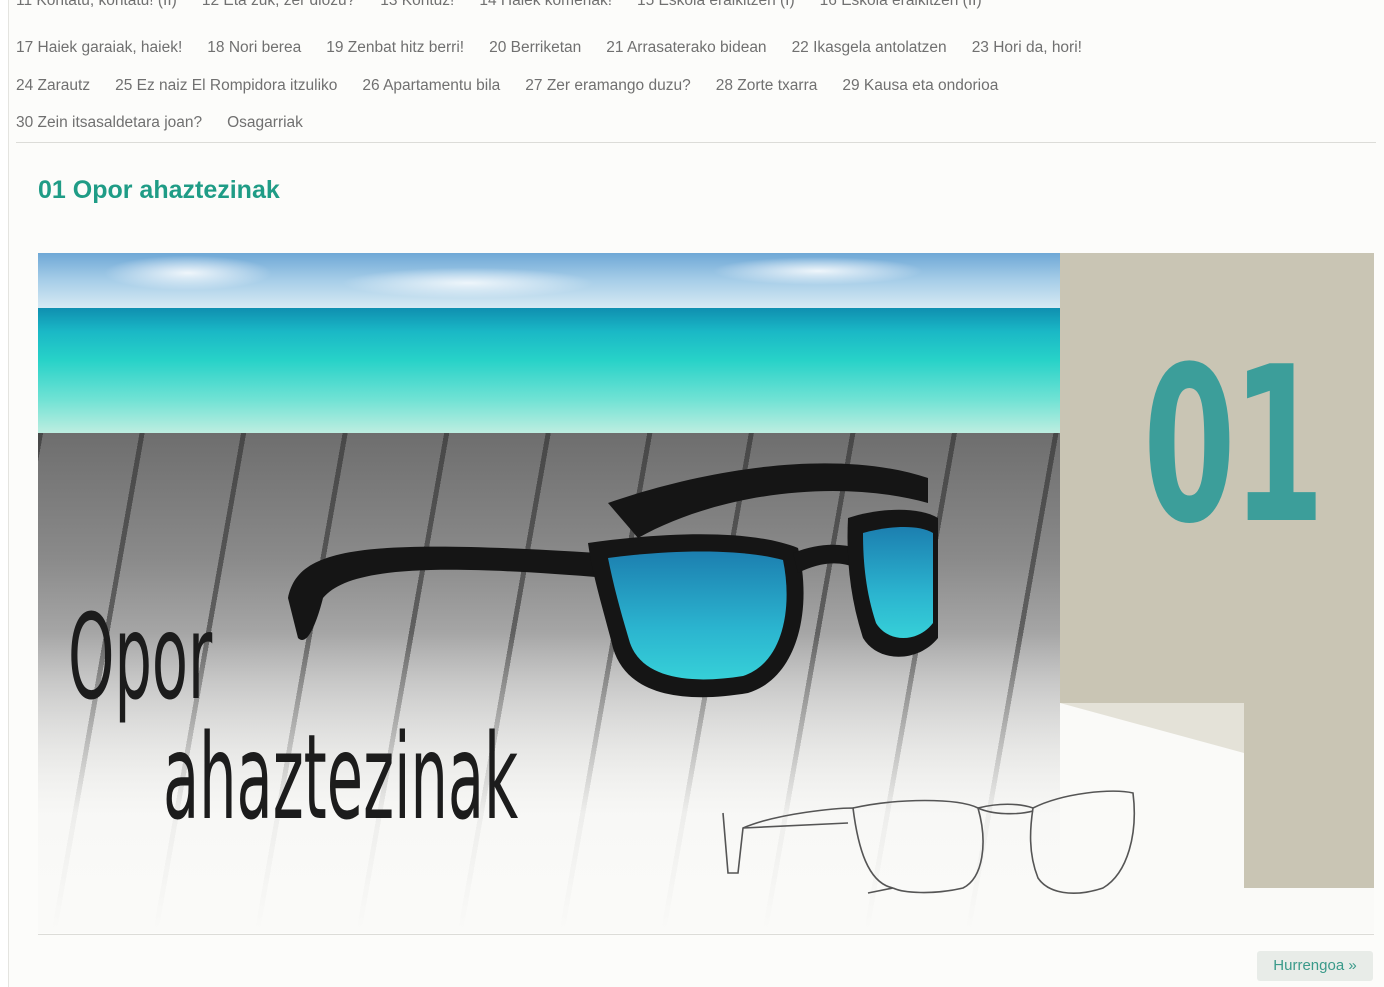 This screenshot has width=1384, height=987. I want to click on banner-title-line2: ahaztezinak, so click(341, 777).